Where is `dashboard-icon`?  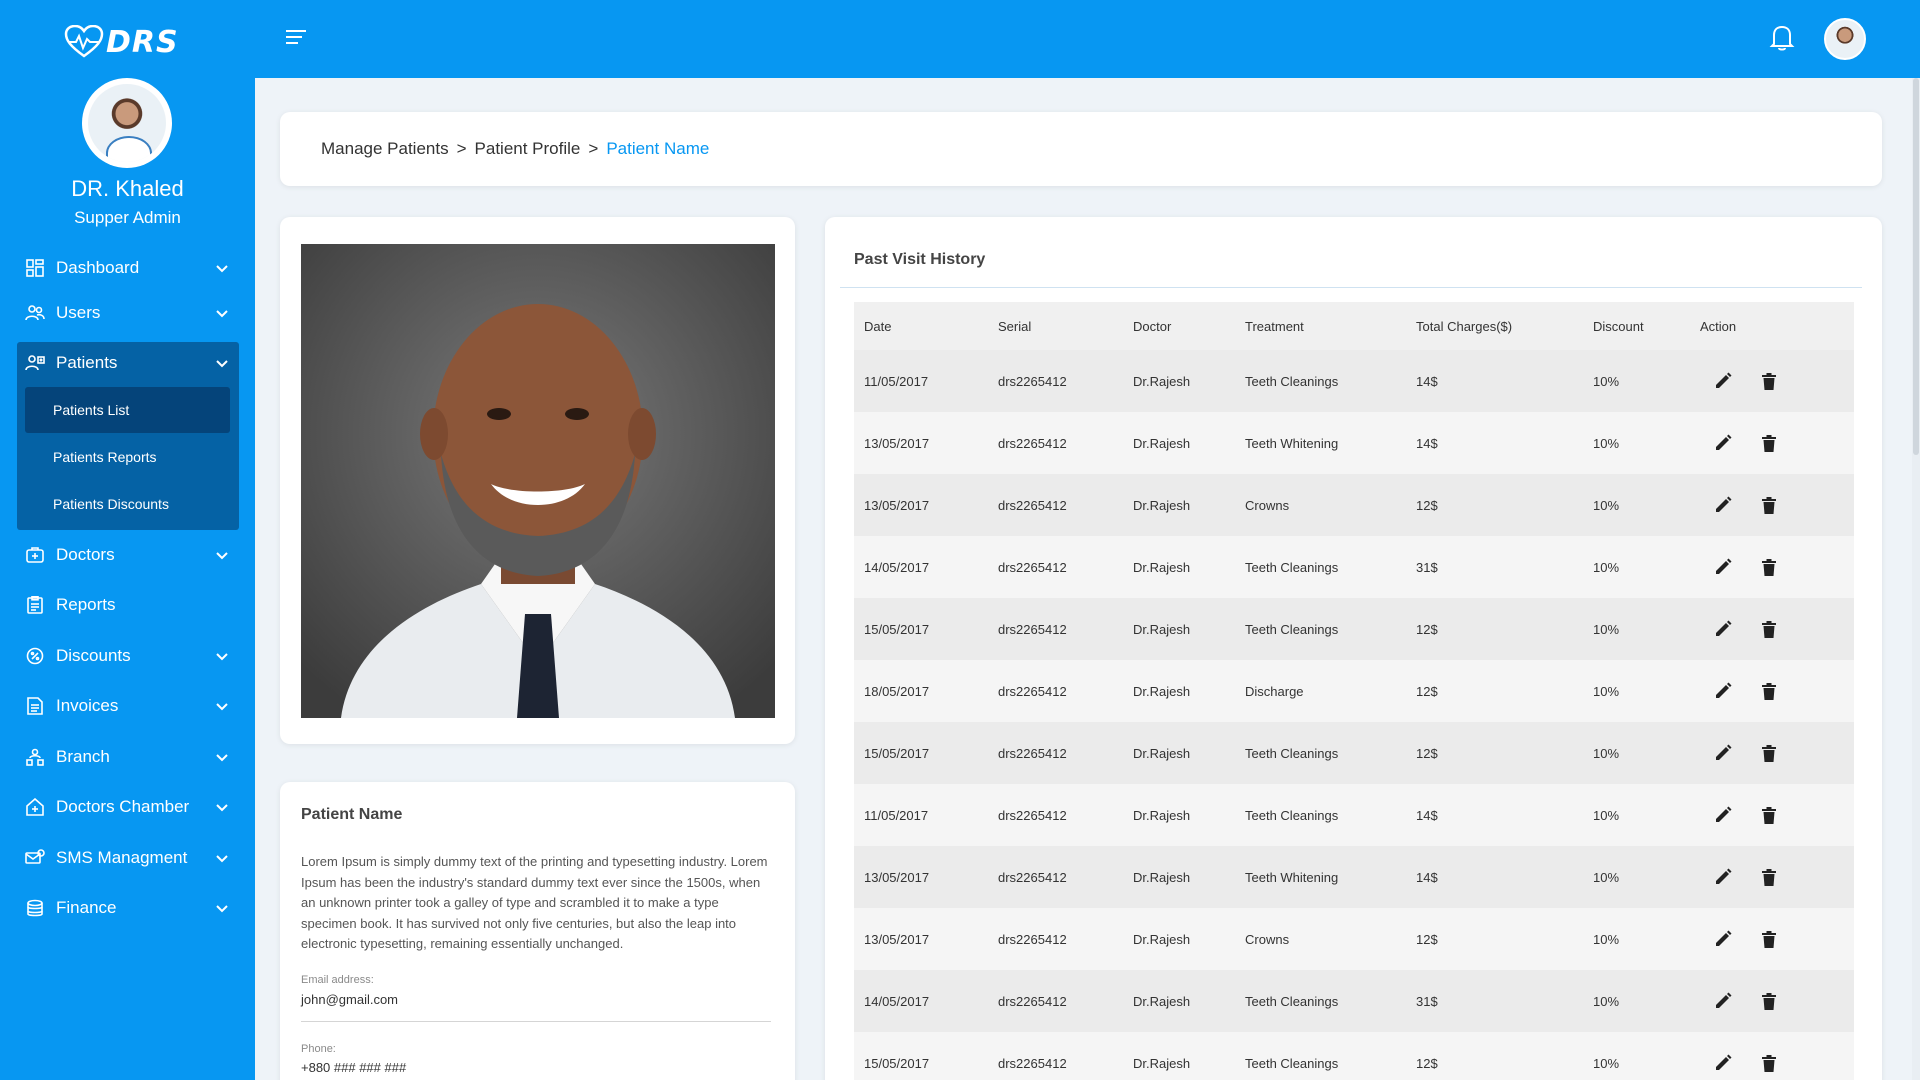 dashboard-icon is located at coordinates (35, 268).